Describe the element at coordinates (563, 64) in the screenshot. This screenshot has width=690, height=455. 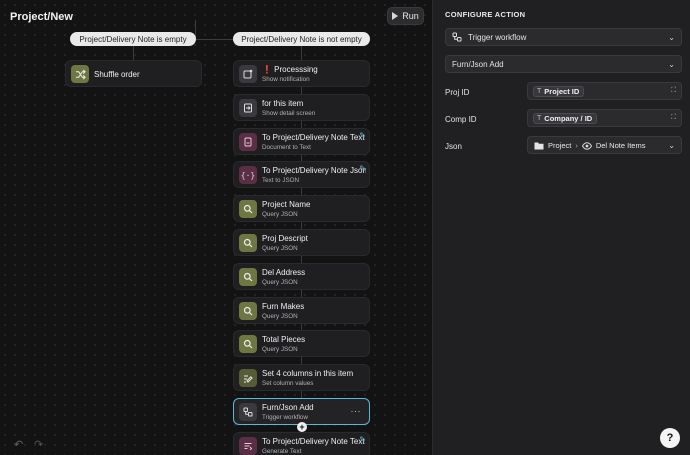
I see `workflow-select: Furn/Json Add ⌄` at that location.